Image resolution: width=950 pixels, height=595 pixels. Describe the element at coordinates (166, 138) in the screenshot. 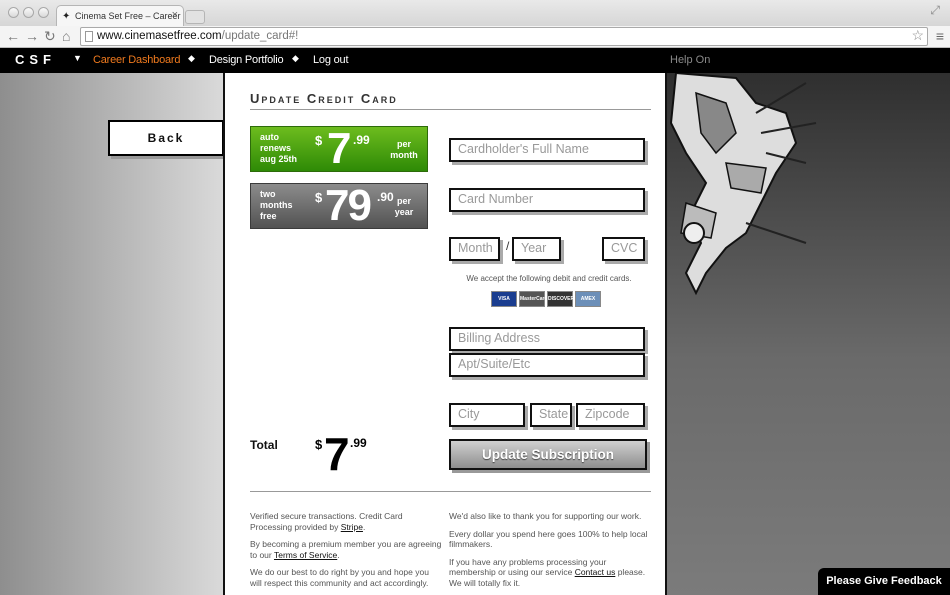

I see `back-button: Back` at that location.